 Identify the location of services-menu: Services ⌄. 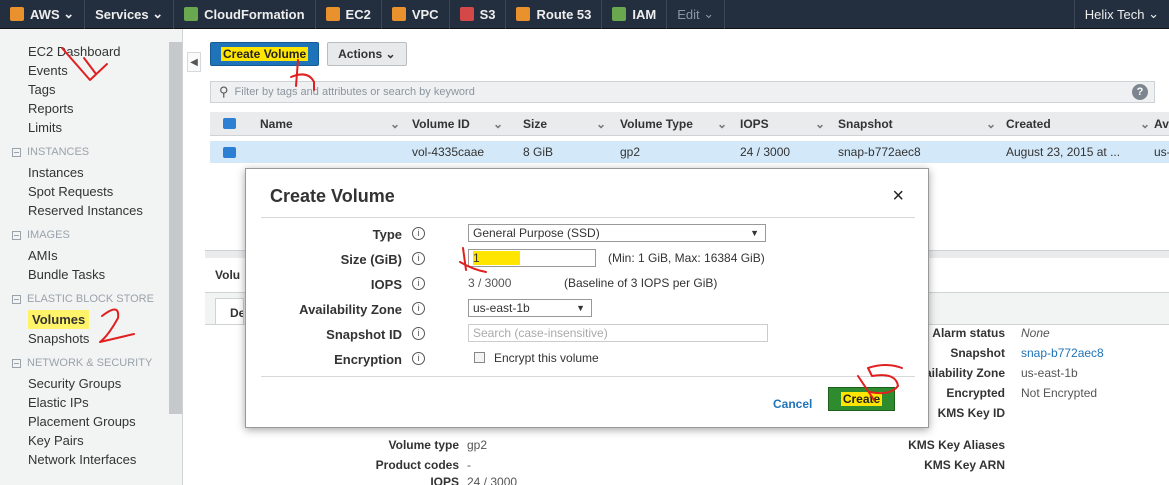
(130, 14).